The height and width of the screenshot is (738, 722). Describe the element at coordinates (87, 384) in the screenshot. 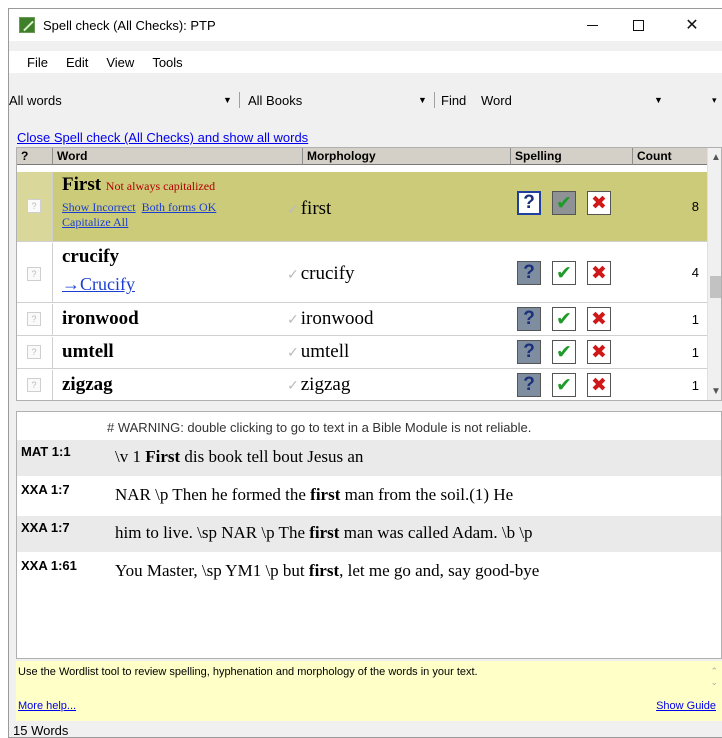

I see `word-cell: zigzag` at that location.